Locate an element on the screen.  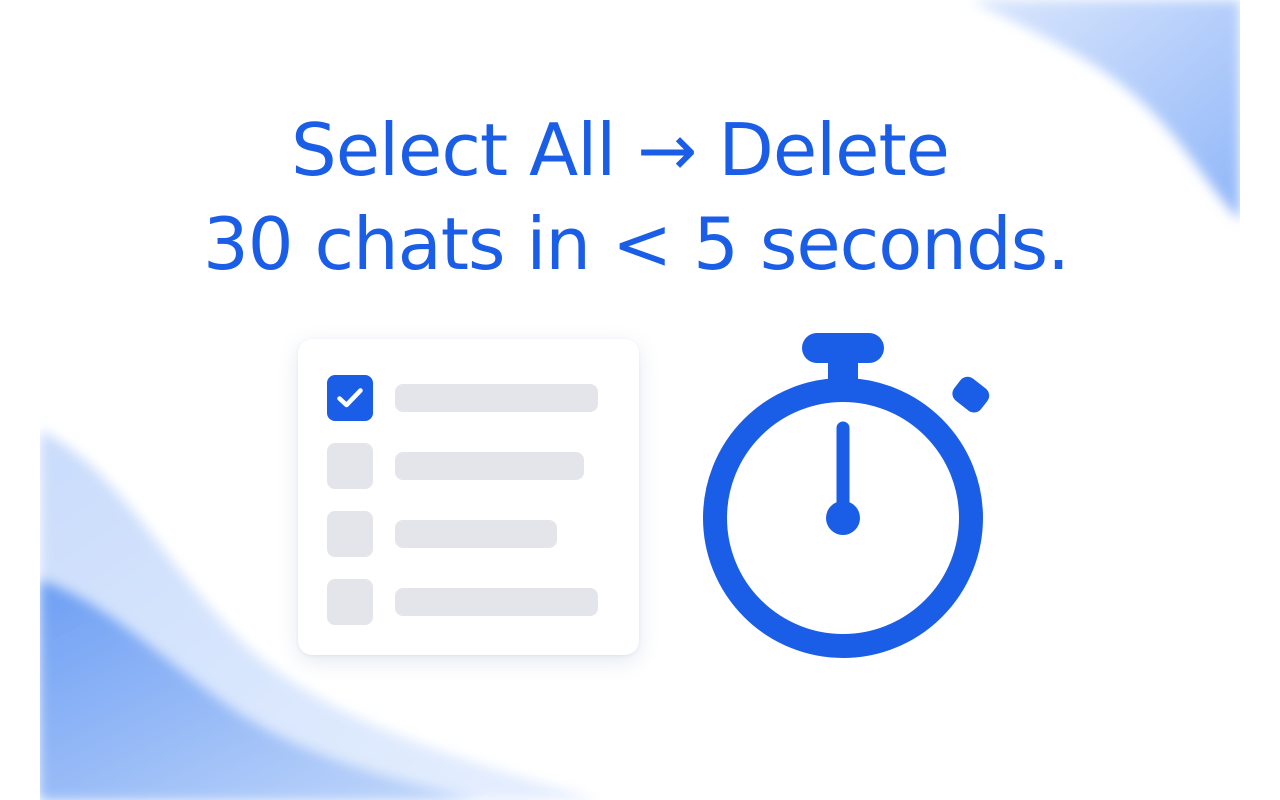
headline-line-1: Select All → Delete is located at coordinates (620, 150).